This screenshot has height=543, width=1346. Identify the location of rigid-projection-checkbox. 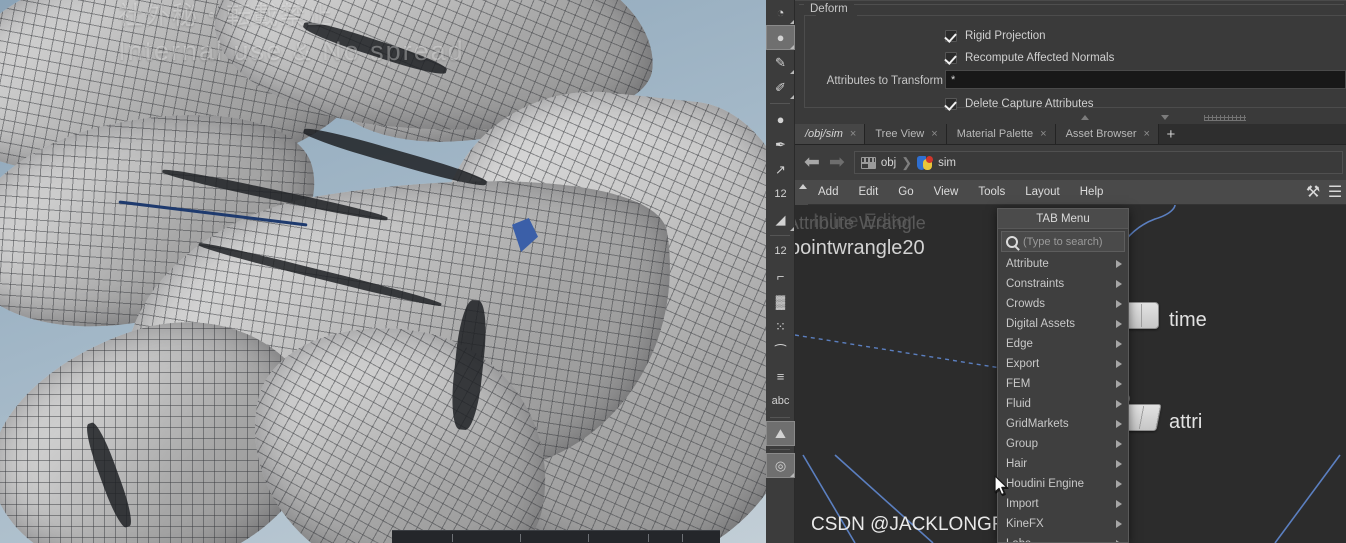
(951, 36).